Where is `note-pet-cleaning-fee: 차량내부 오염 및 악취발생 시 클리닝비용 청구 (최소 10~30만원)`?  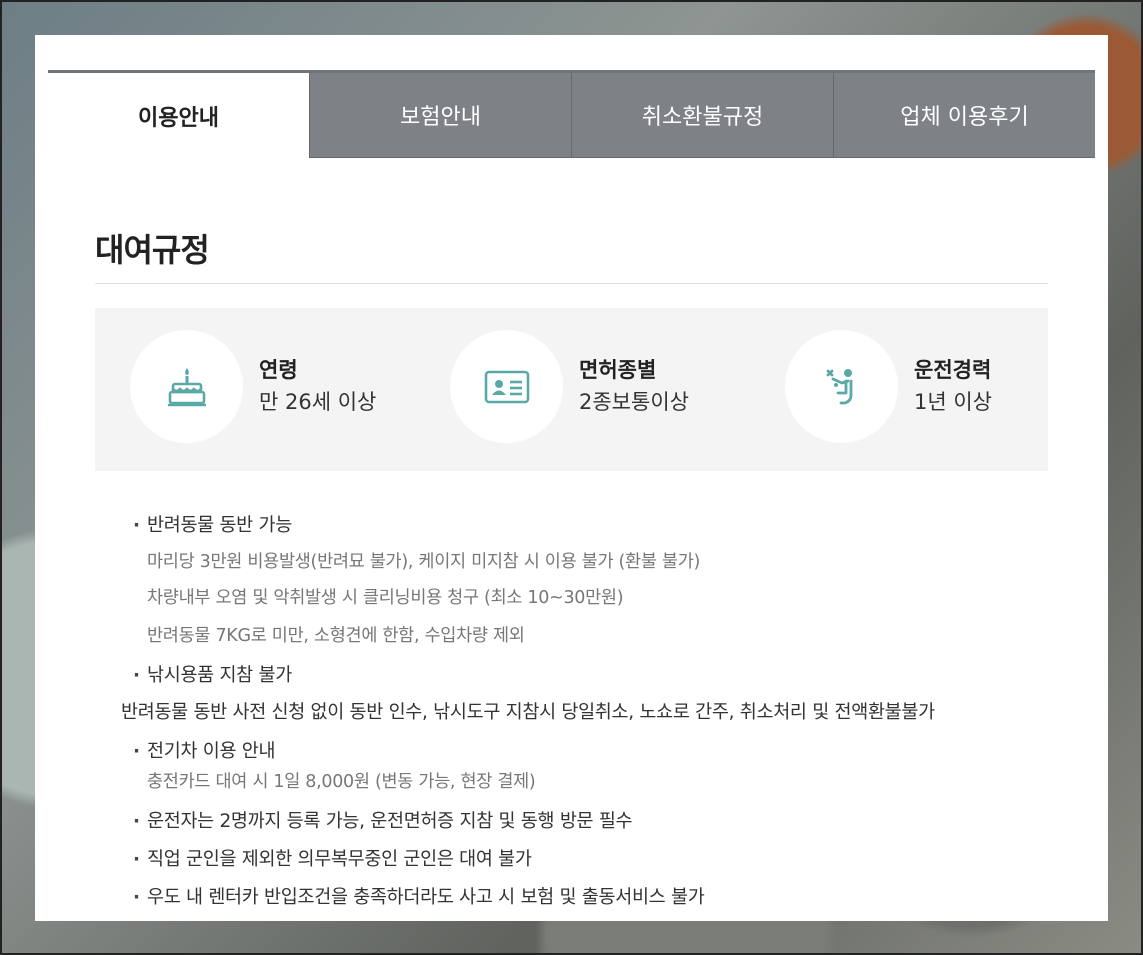
note-pet-cleaning-fee: 차량내부 오염 및 악취발생 시 클리닝비용 청구 (최소 10~30만원) is located at coordinates (385, 598).